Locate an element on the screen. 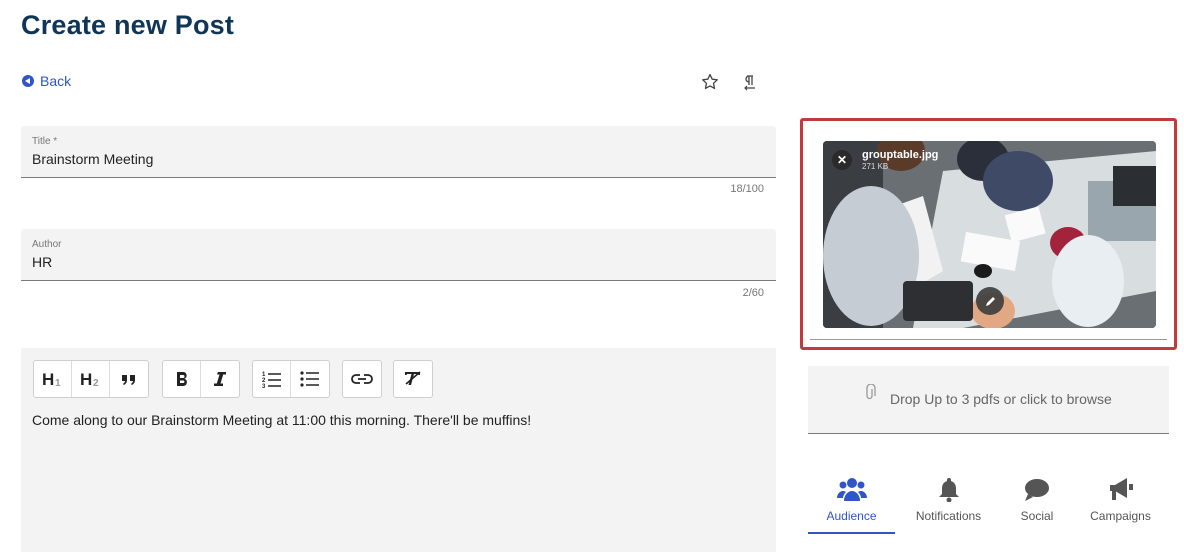 This screenshot has height=552, width=1184. ordered-list-button: 123 is located at coordinates (272, 379).